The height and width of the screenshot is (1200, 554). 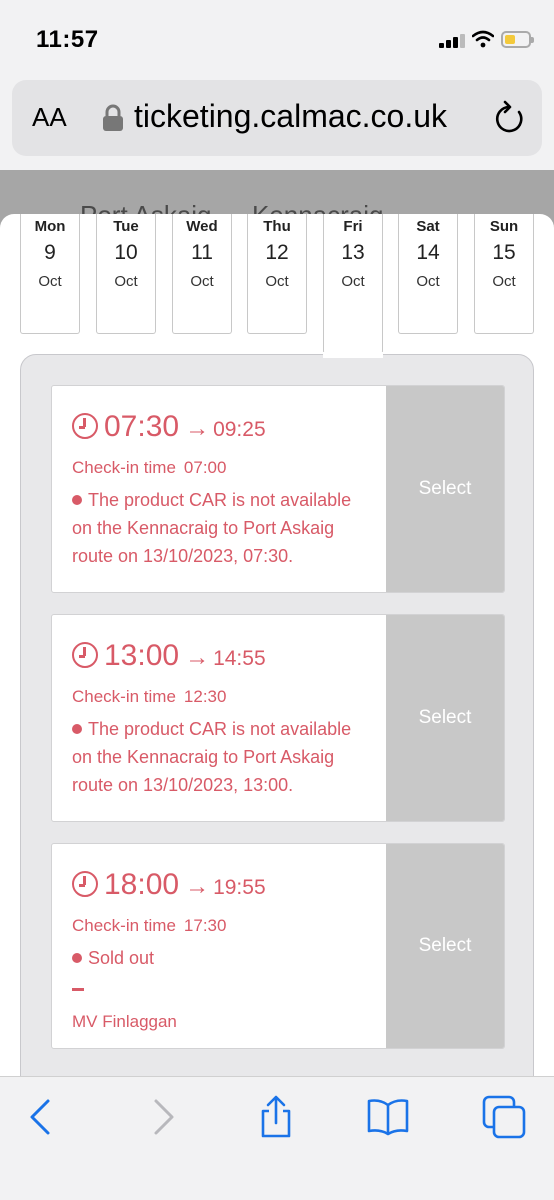 What do you see at coordinates (353, 355) in the screenshot?
I see `selected-tab-joiner` at bounding box center [353, 355].